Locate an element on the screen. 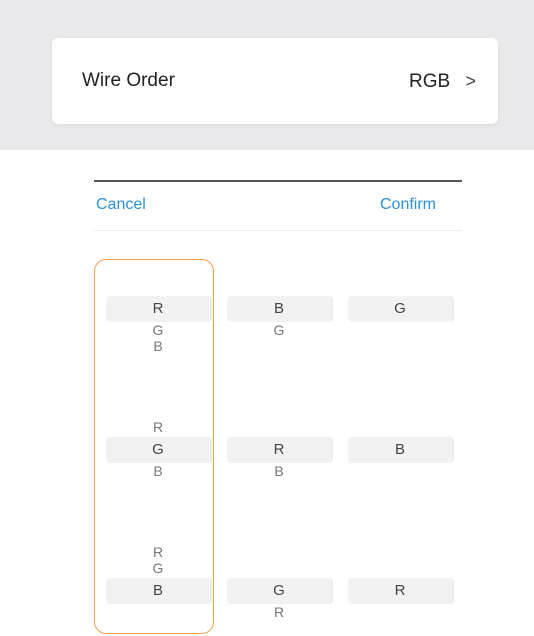  wire-order-label: Wire Order is located at coordinates (128, 80).